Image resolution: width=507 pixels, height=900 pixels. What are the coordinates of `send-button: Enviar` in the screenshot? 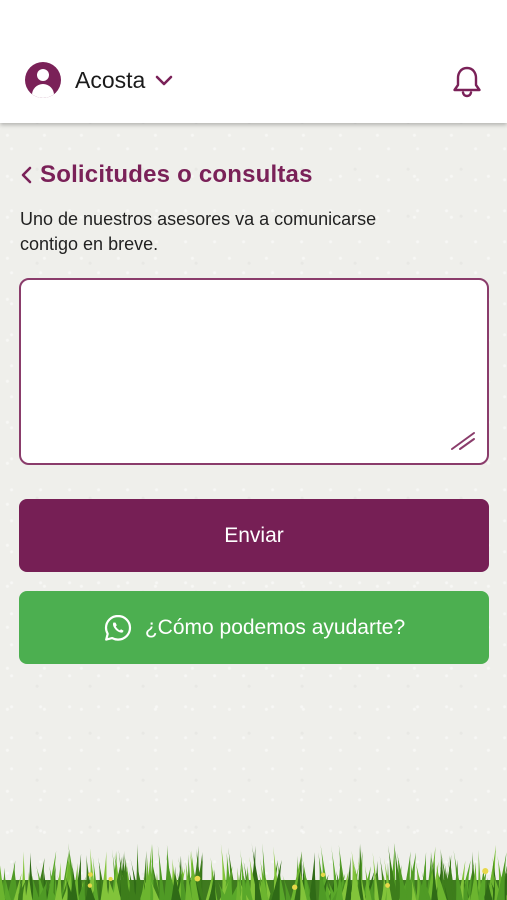 It's located at (254, 535).